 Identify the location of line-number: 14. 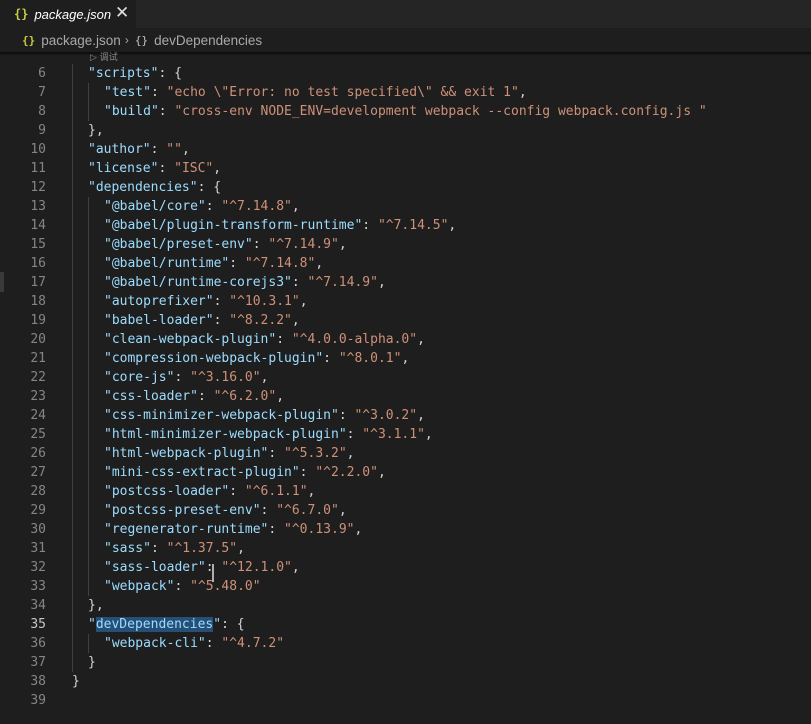
(38, 225).